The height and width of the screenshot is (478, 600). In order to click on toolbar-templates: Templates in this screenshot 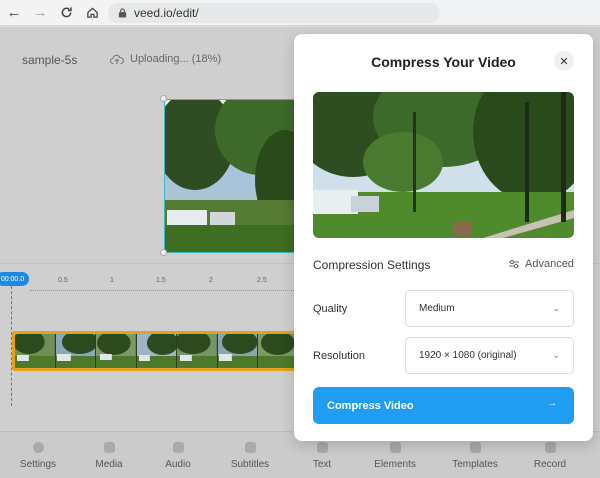, I will do `click(475, 453)`.